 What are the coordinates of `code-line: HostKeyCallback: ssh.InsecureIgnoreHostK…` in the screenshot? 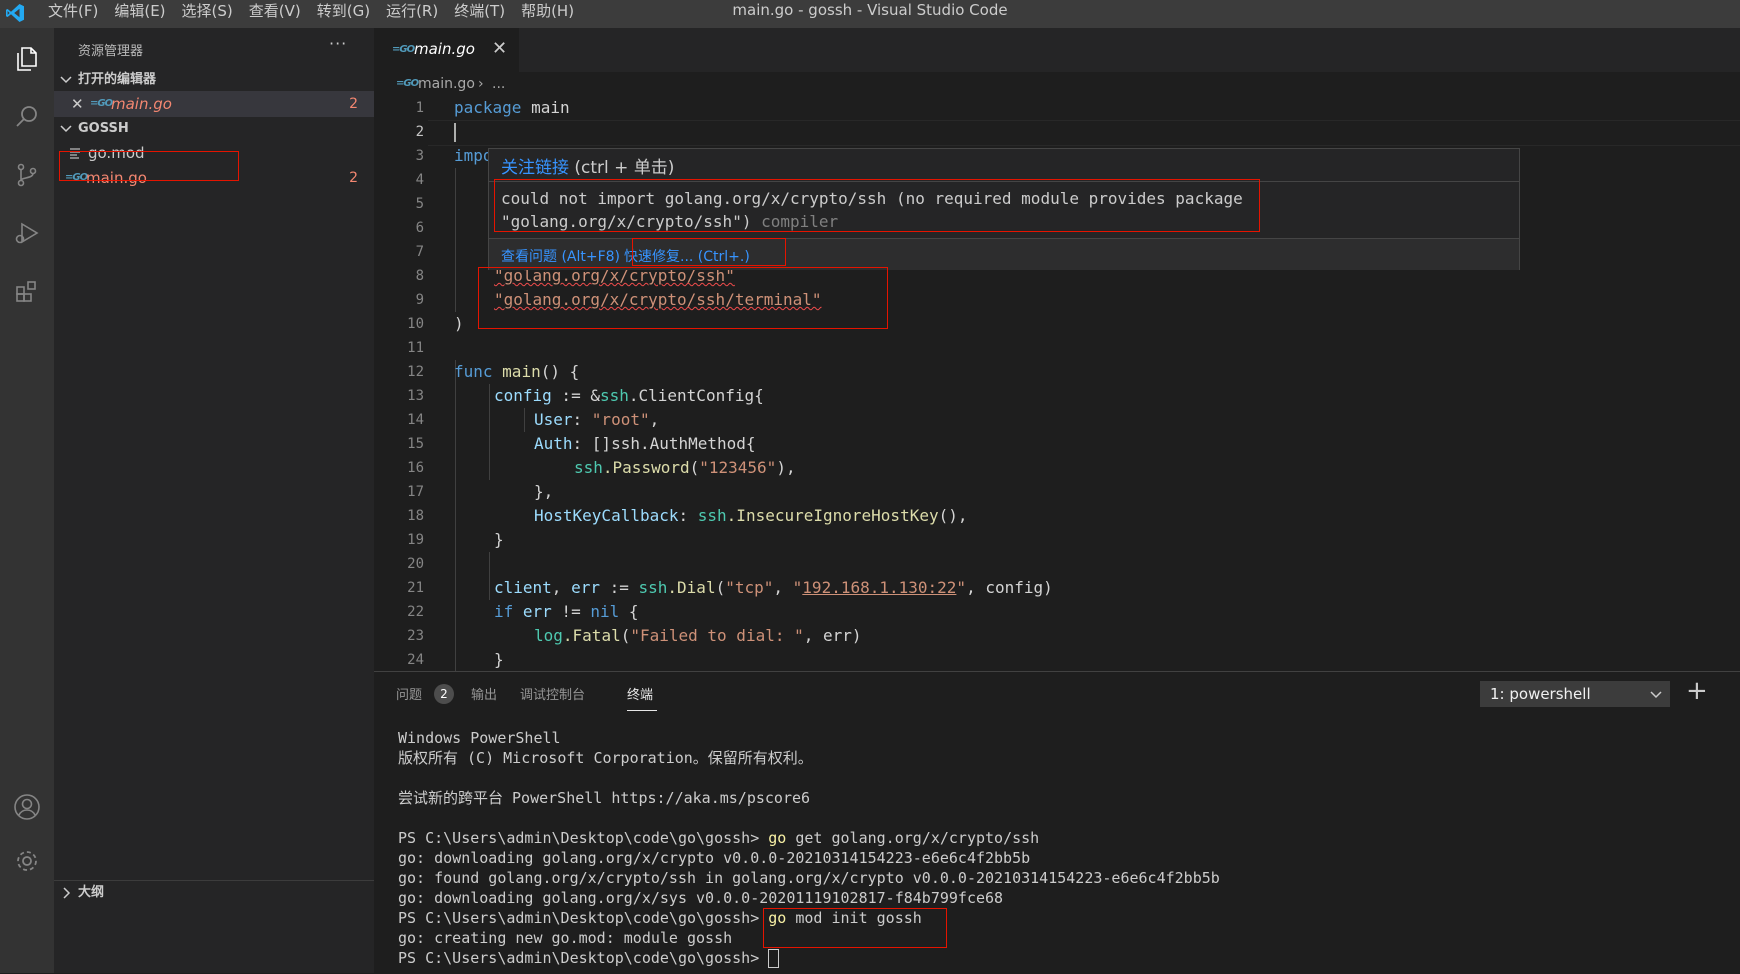 It's located at (751, 515).